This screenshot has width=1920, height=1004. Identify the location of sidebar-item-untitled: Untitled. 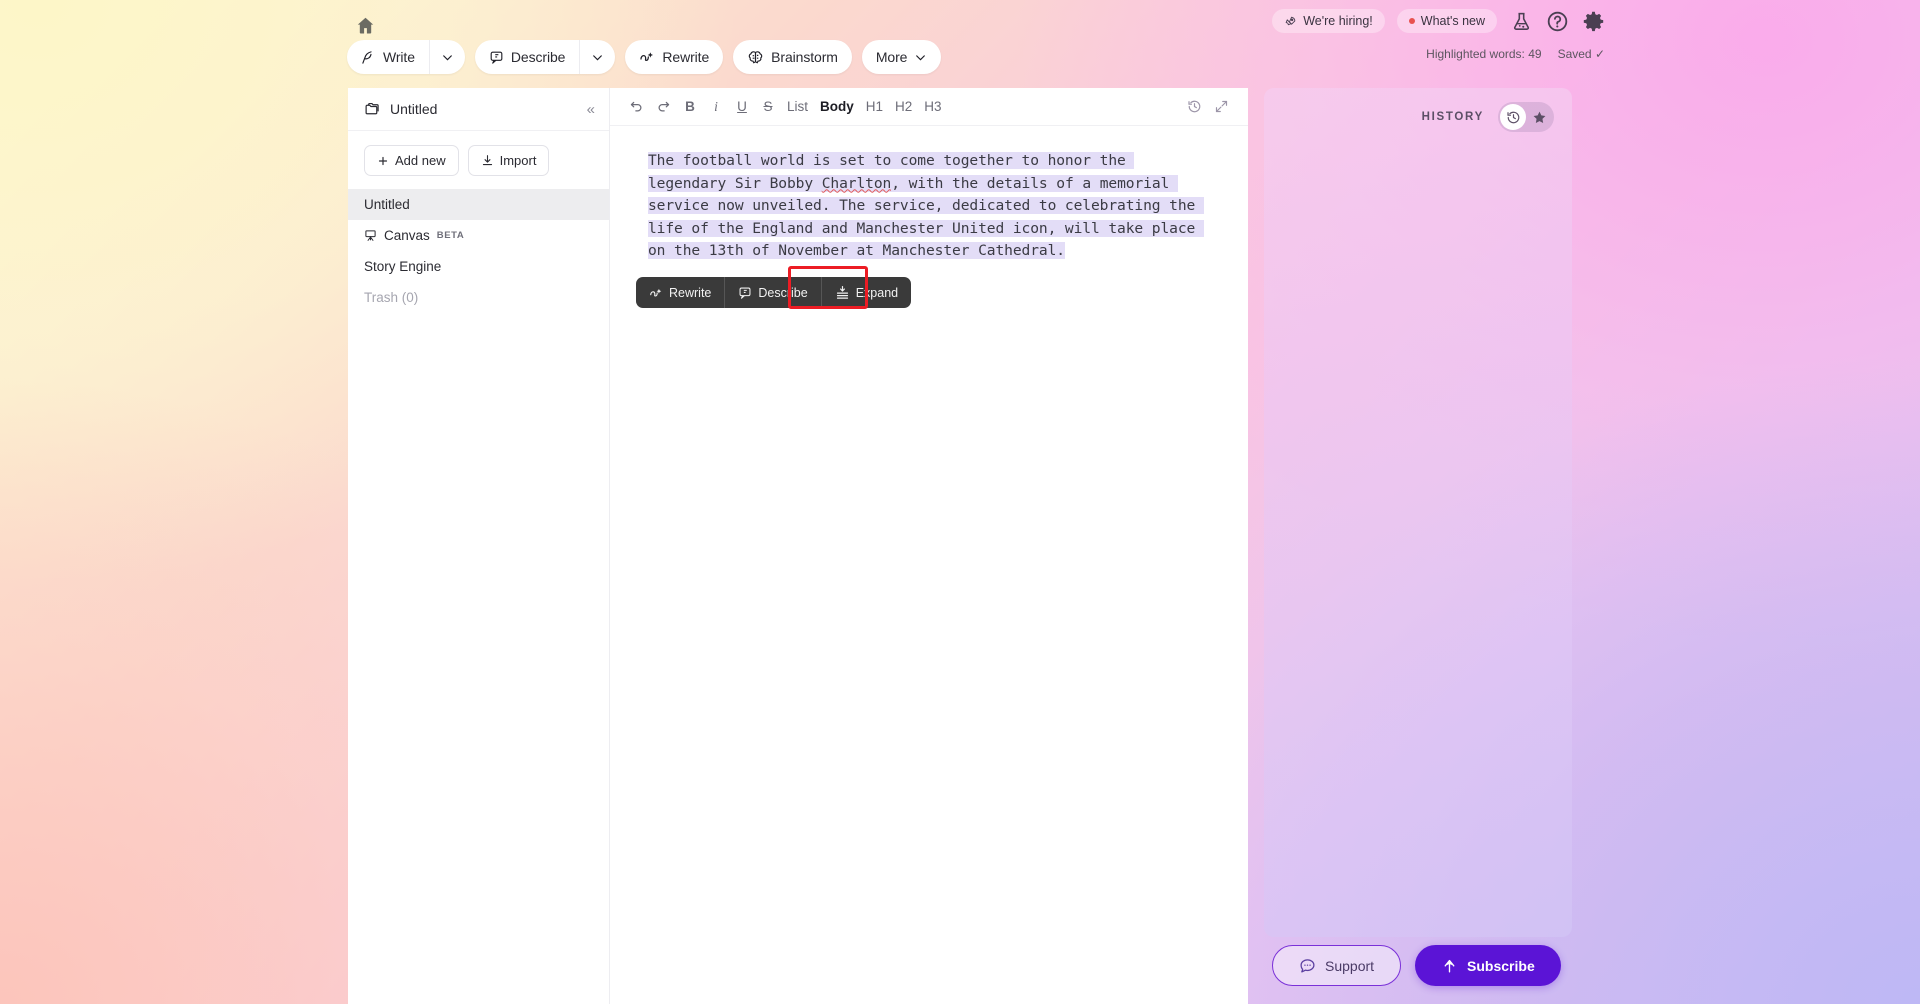
(478, 204).